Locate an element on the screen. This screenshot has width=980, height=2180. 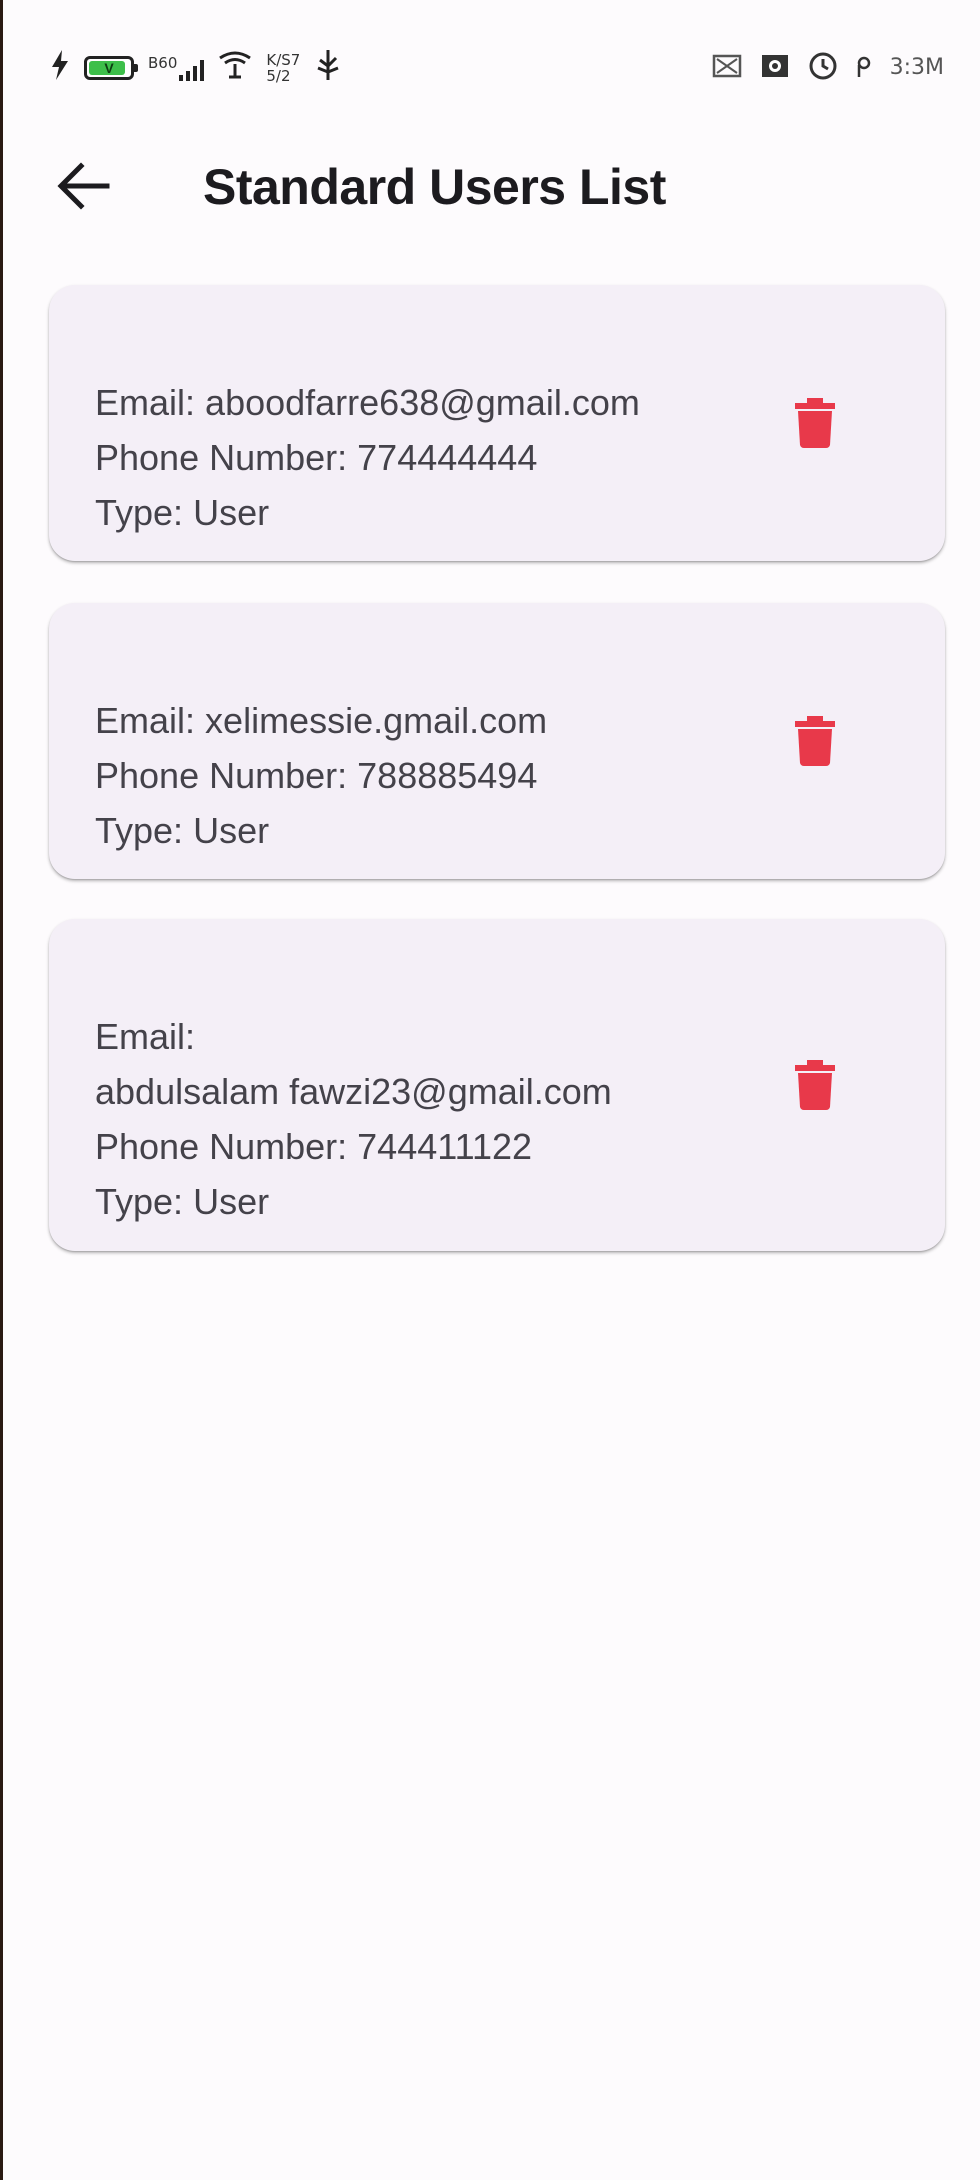
clock-icon is located at coordinates (823, 68).